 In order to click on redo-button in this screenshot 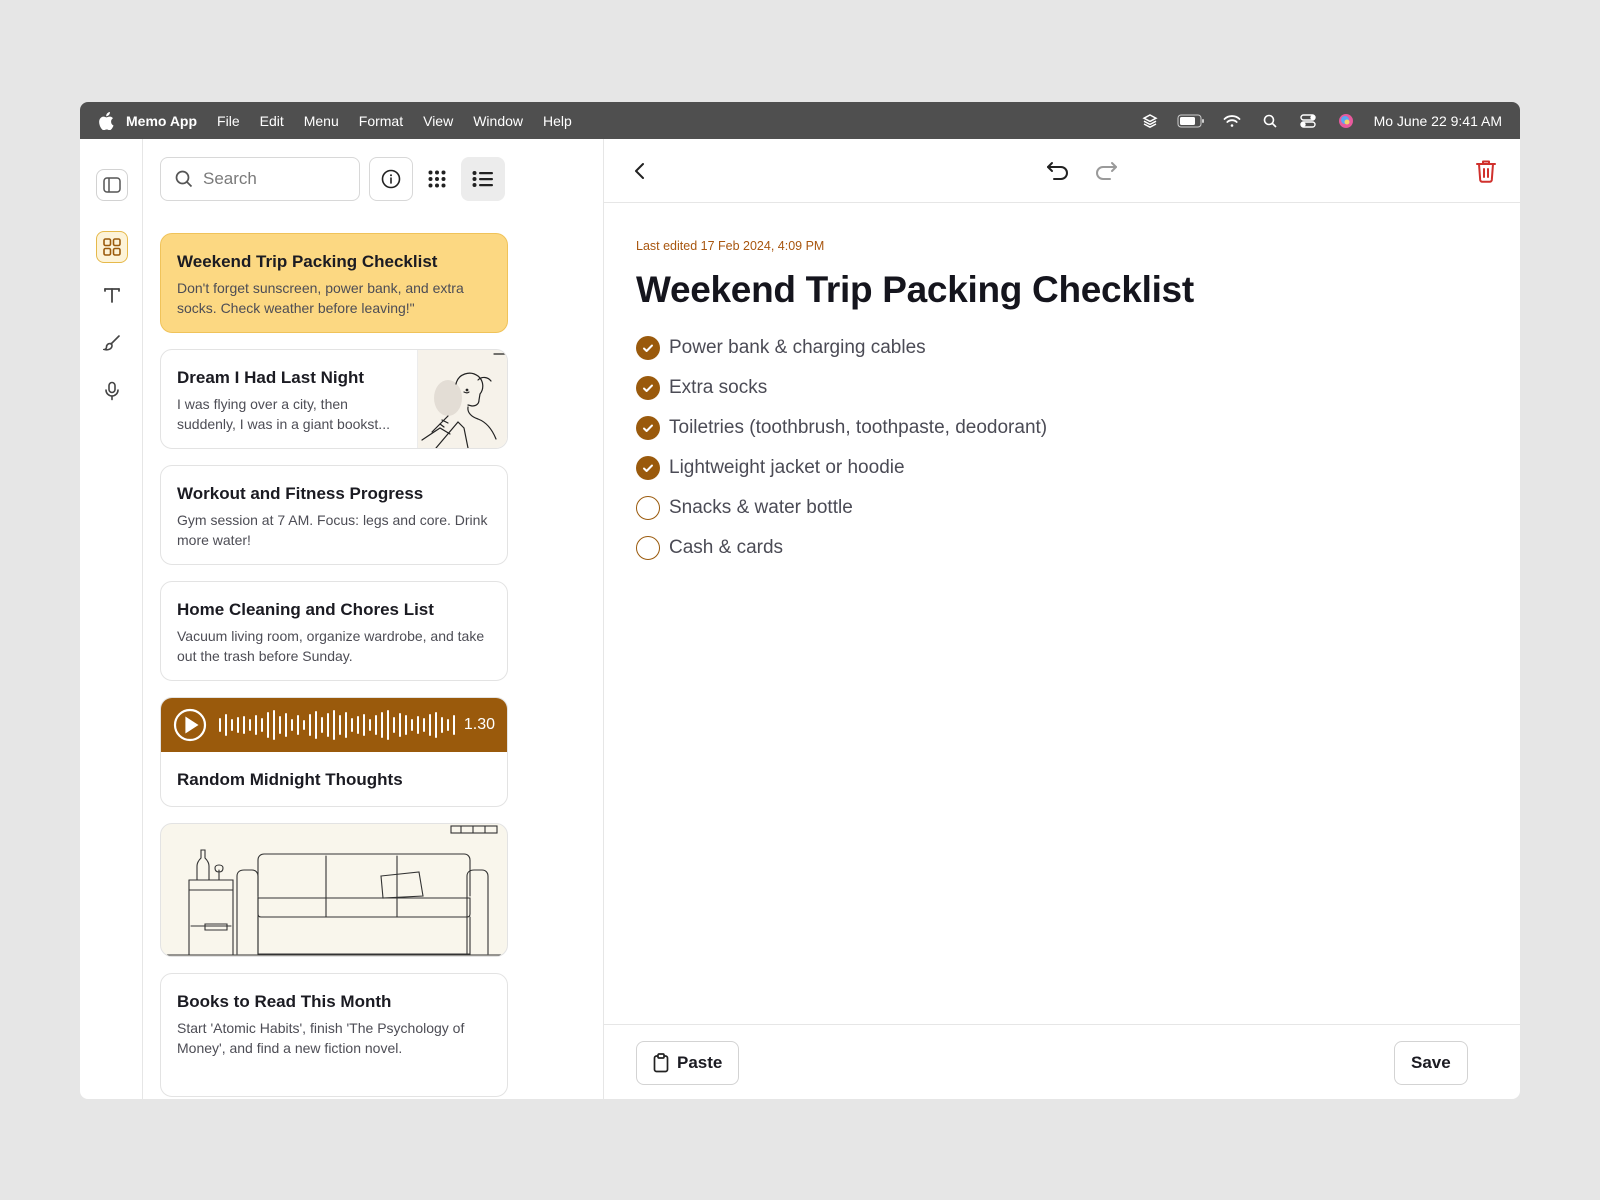, I will do `click(1106, 171)`.